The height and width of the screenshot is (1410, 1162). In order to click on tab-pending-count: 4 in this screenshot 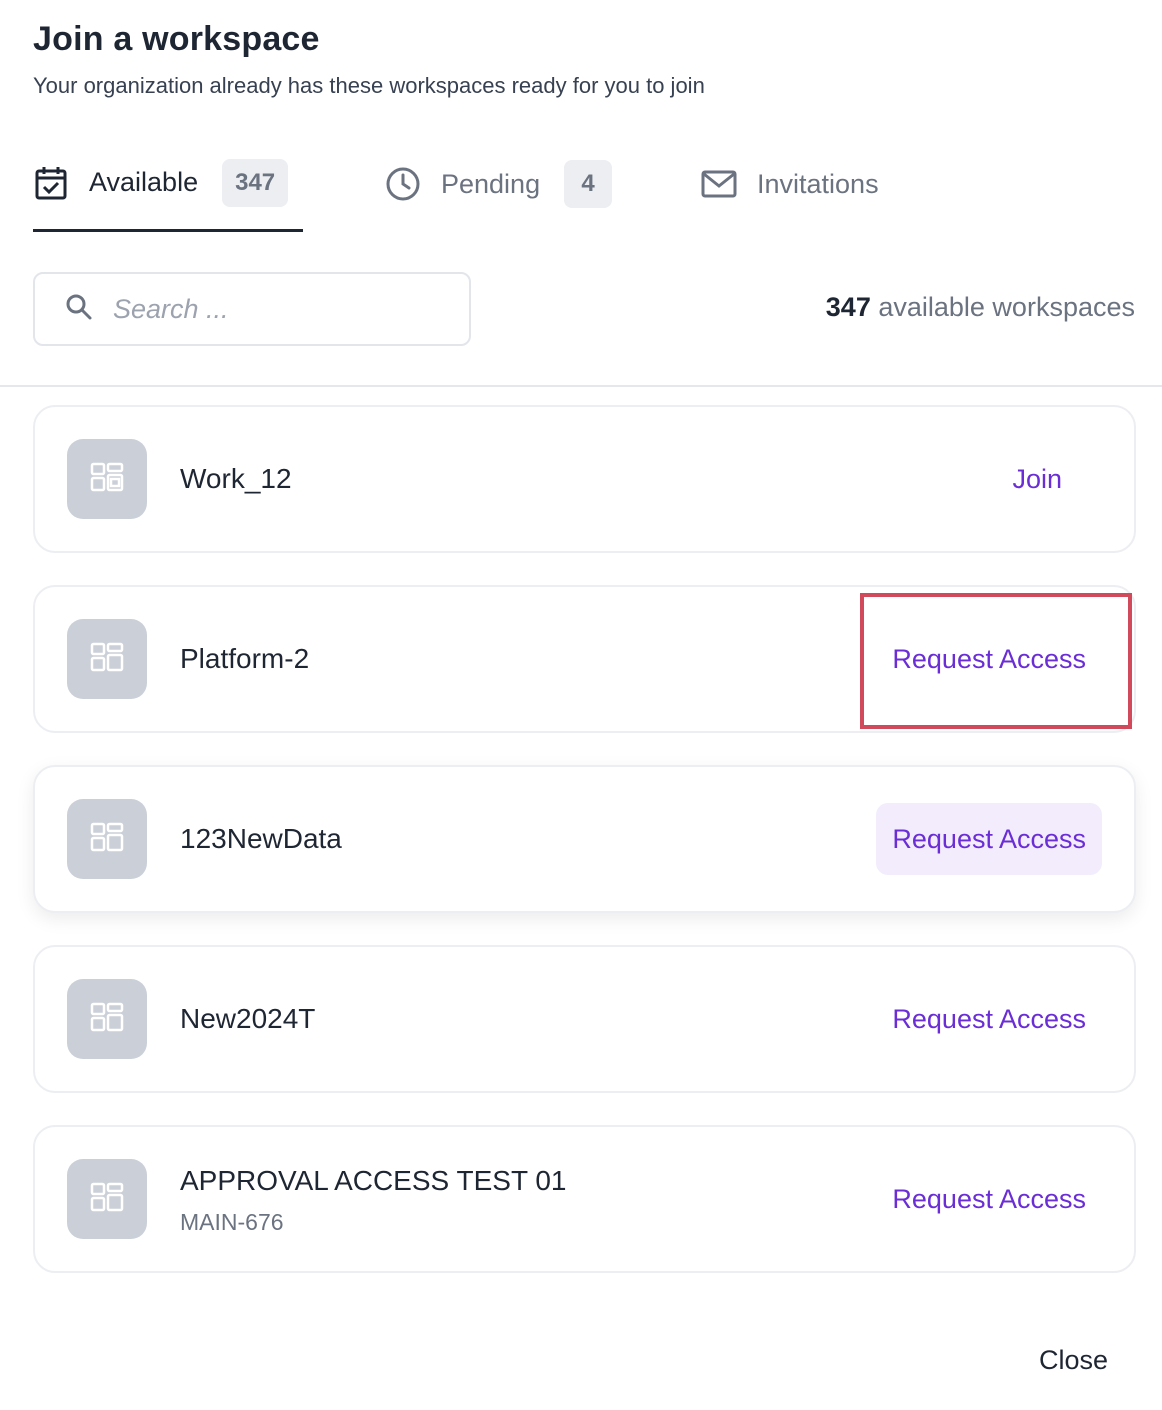, I will do `click(588, 184)`.